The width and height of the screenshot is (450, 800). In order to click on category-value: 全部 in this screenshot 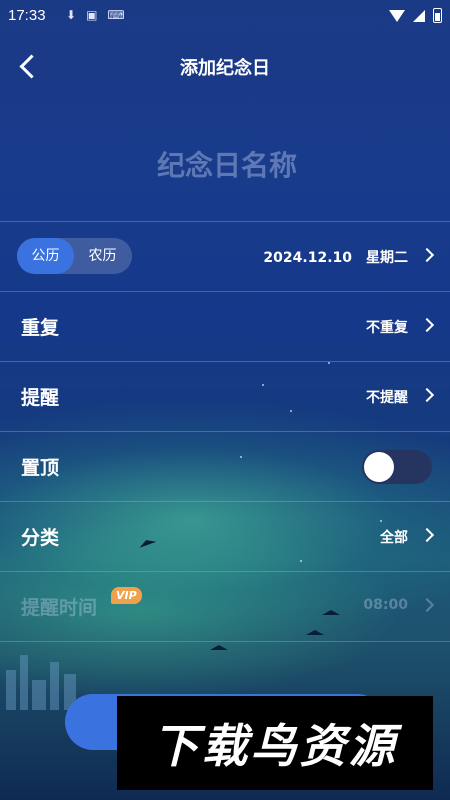, I will do `click(394, 538)`.